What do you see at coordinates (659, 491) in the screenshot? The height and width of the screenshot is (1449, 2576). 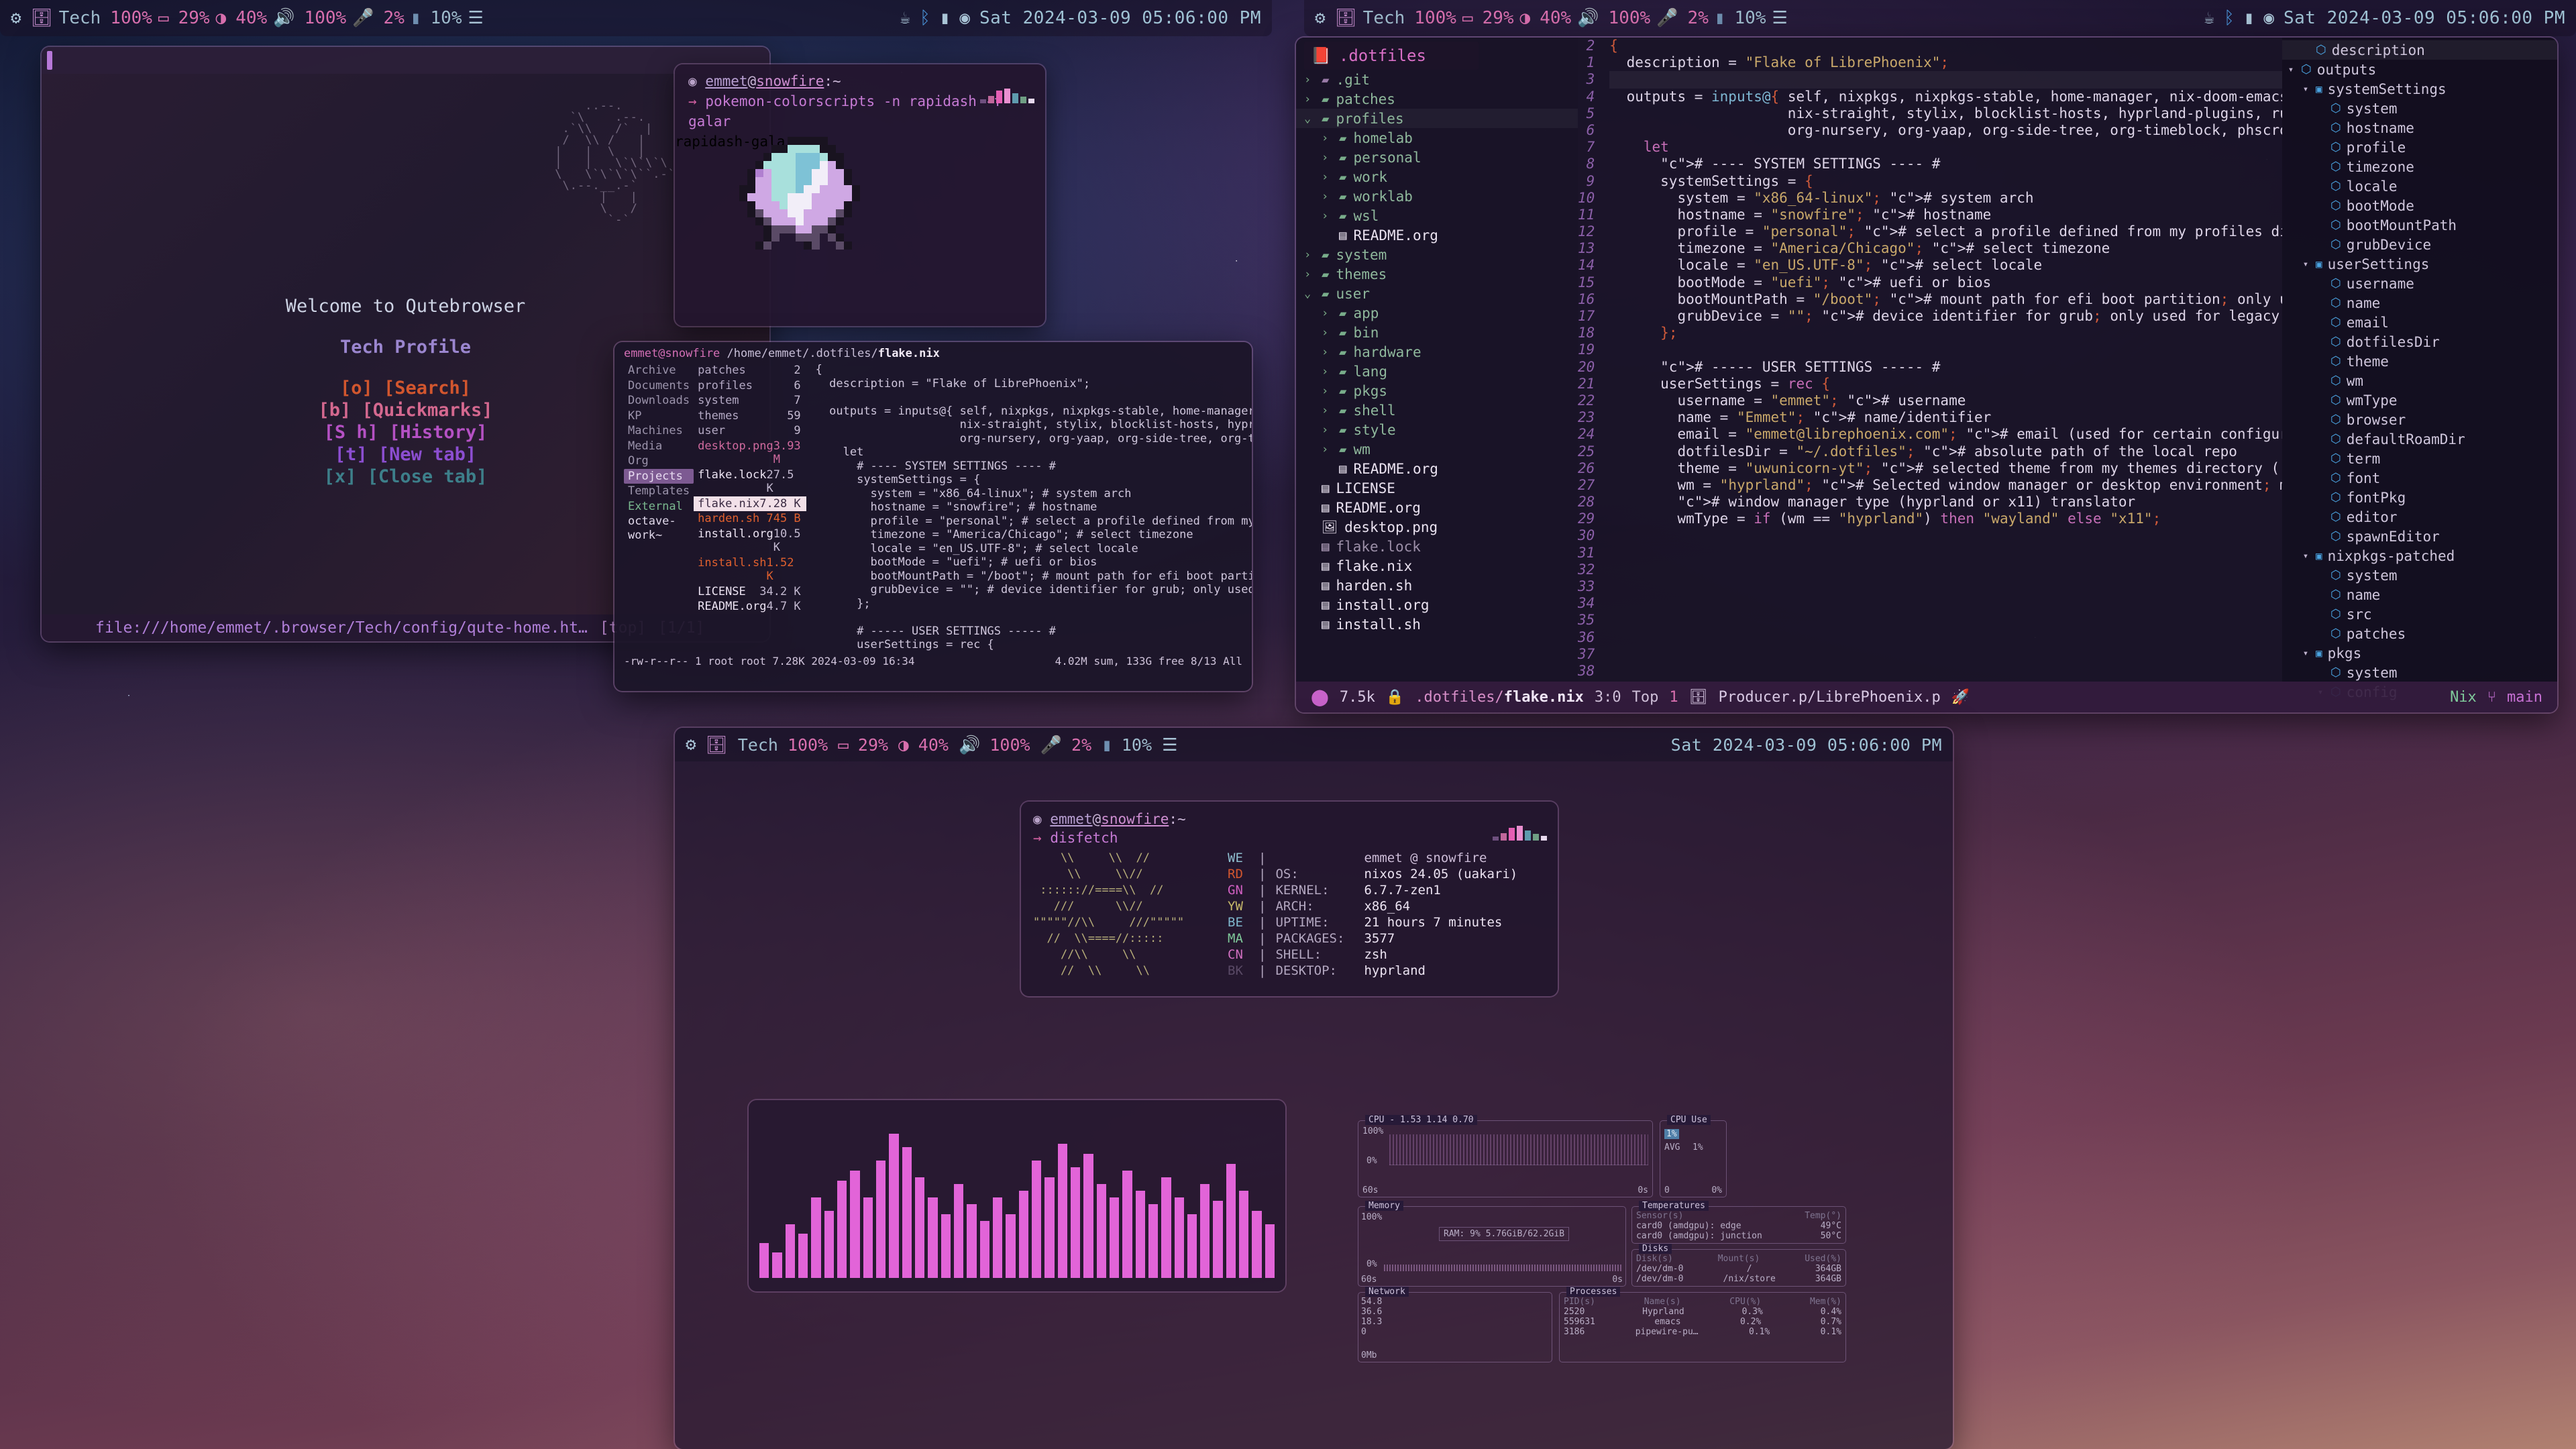 I see `file-list-item: Templates` at bounding box center [659, 491].